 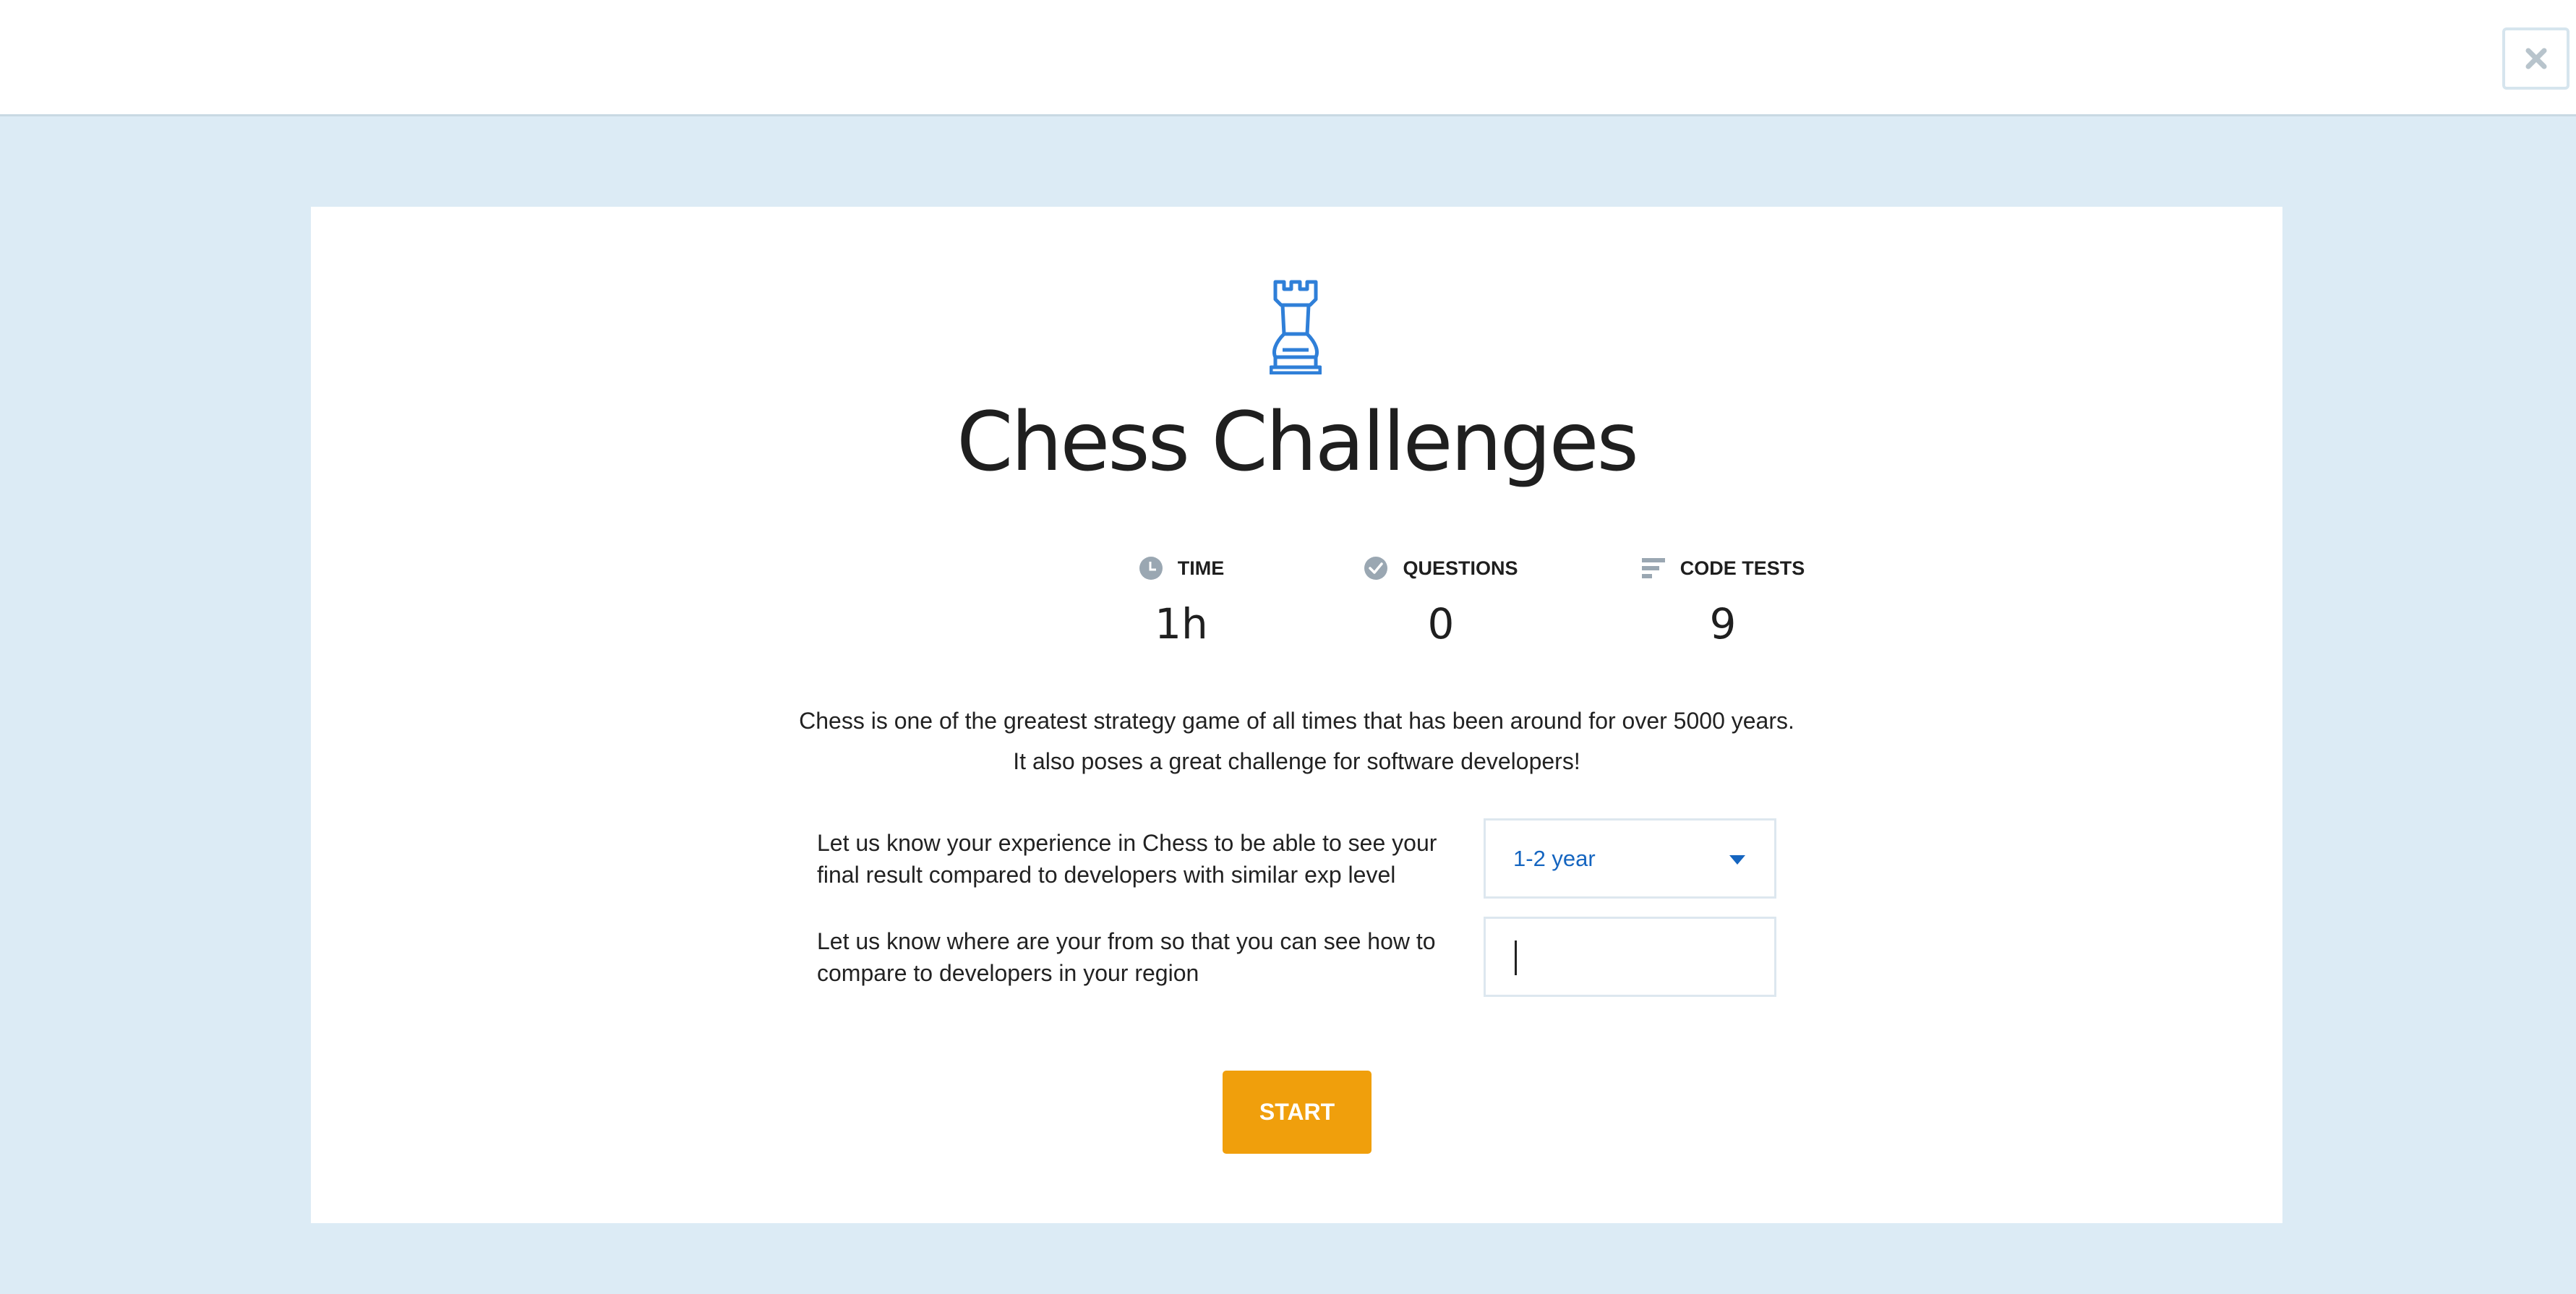 What do you see at coordinates (1298, 442) in the screenshot?
I see `page-title: Chess Challenges` at bounding box center [1298, 442].